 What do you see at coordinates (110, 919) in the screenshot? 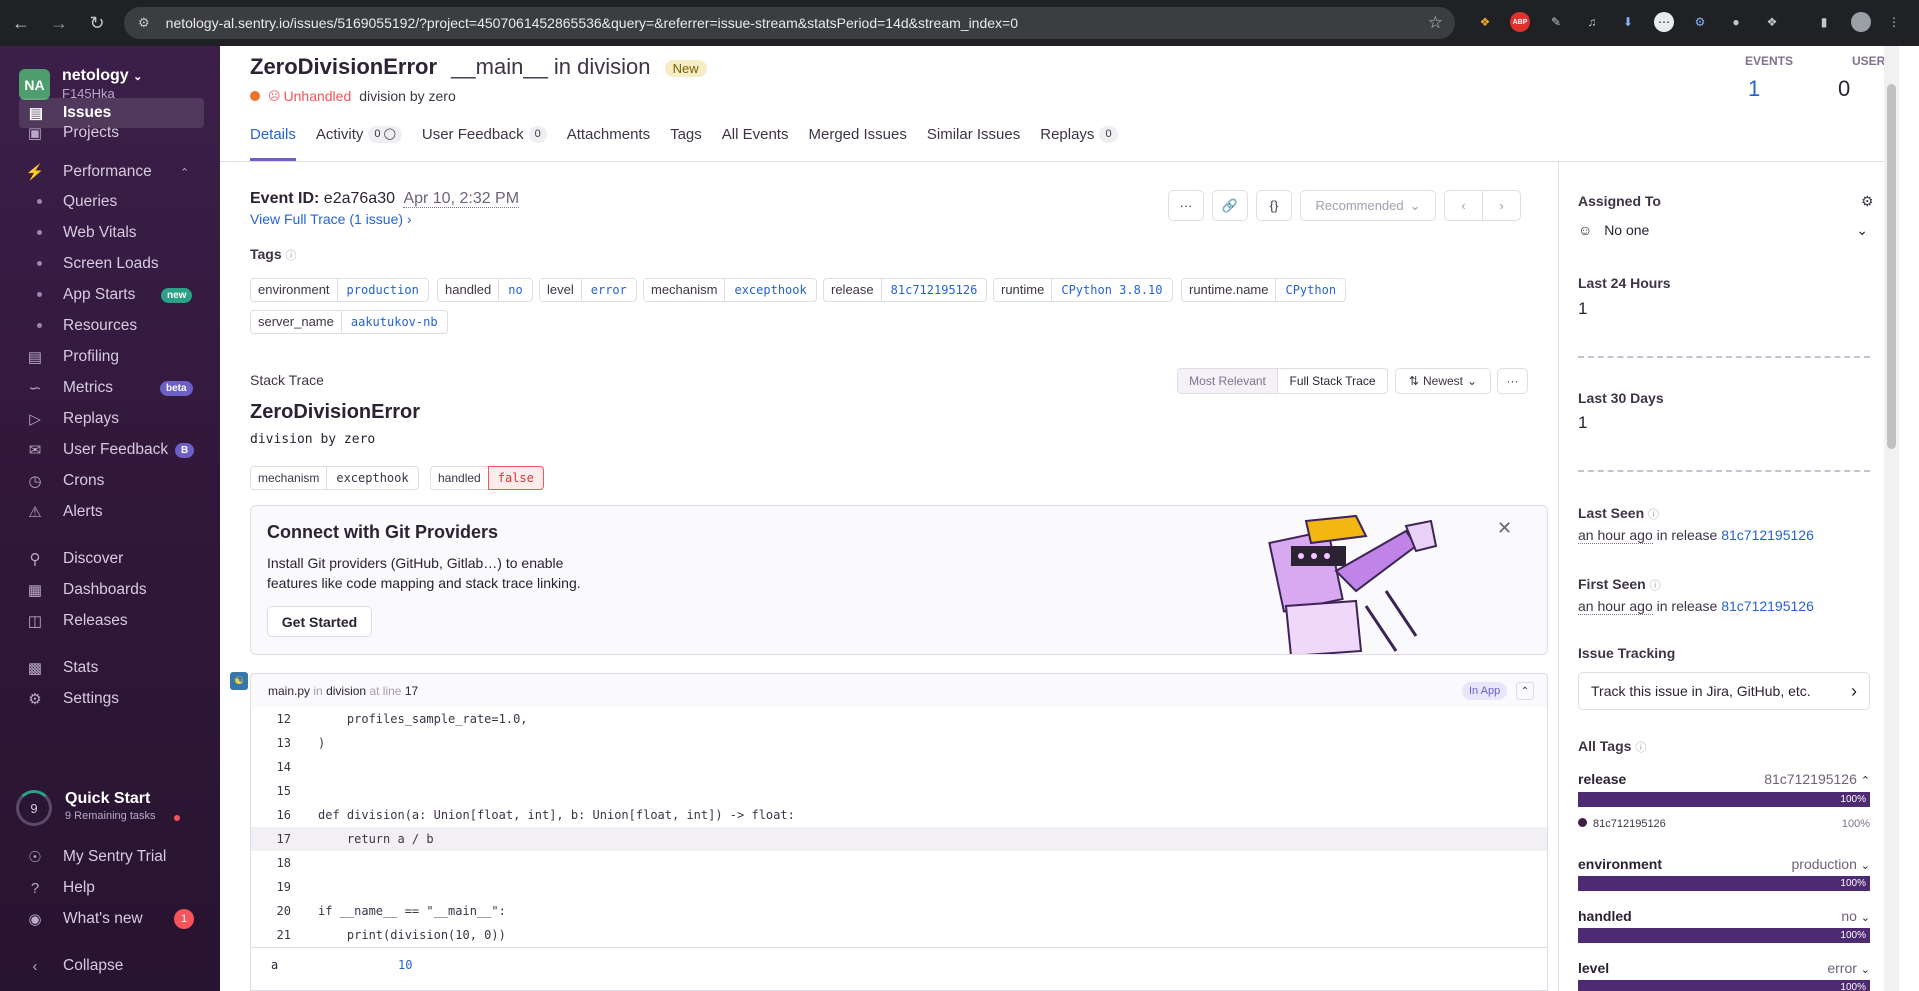
I see `sidebar-item-whats-new: ◉ What's new 1` at bounding box center [110, 919].